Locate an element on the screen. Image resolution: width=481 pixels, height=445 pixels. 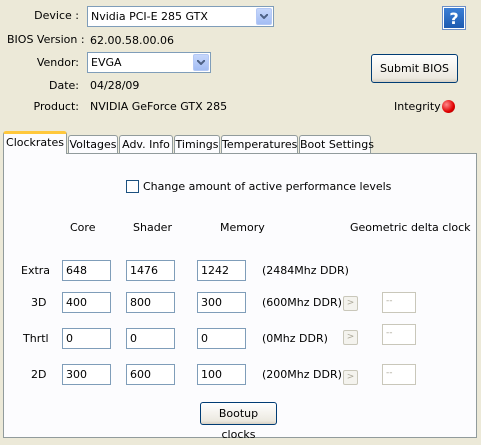
change-levels-checkbox is located at coordinates (132, 186).